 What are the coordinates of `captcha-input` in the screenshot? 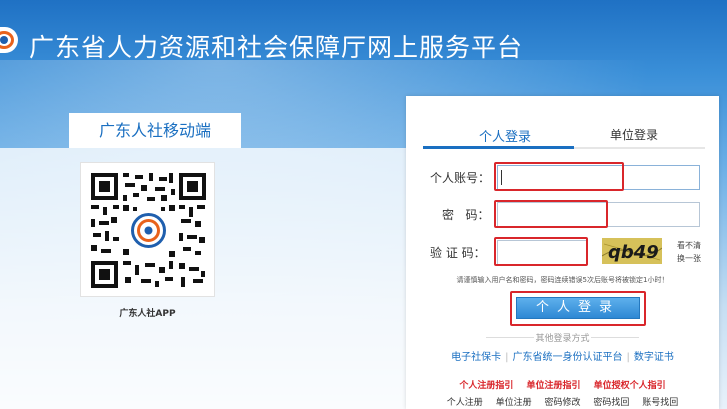 It's located at (542, 252).